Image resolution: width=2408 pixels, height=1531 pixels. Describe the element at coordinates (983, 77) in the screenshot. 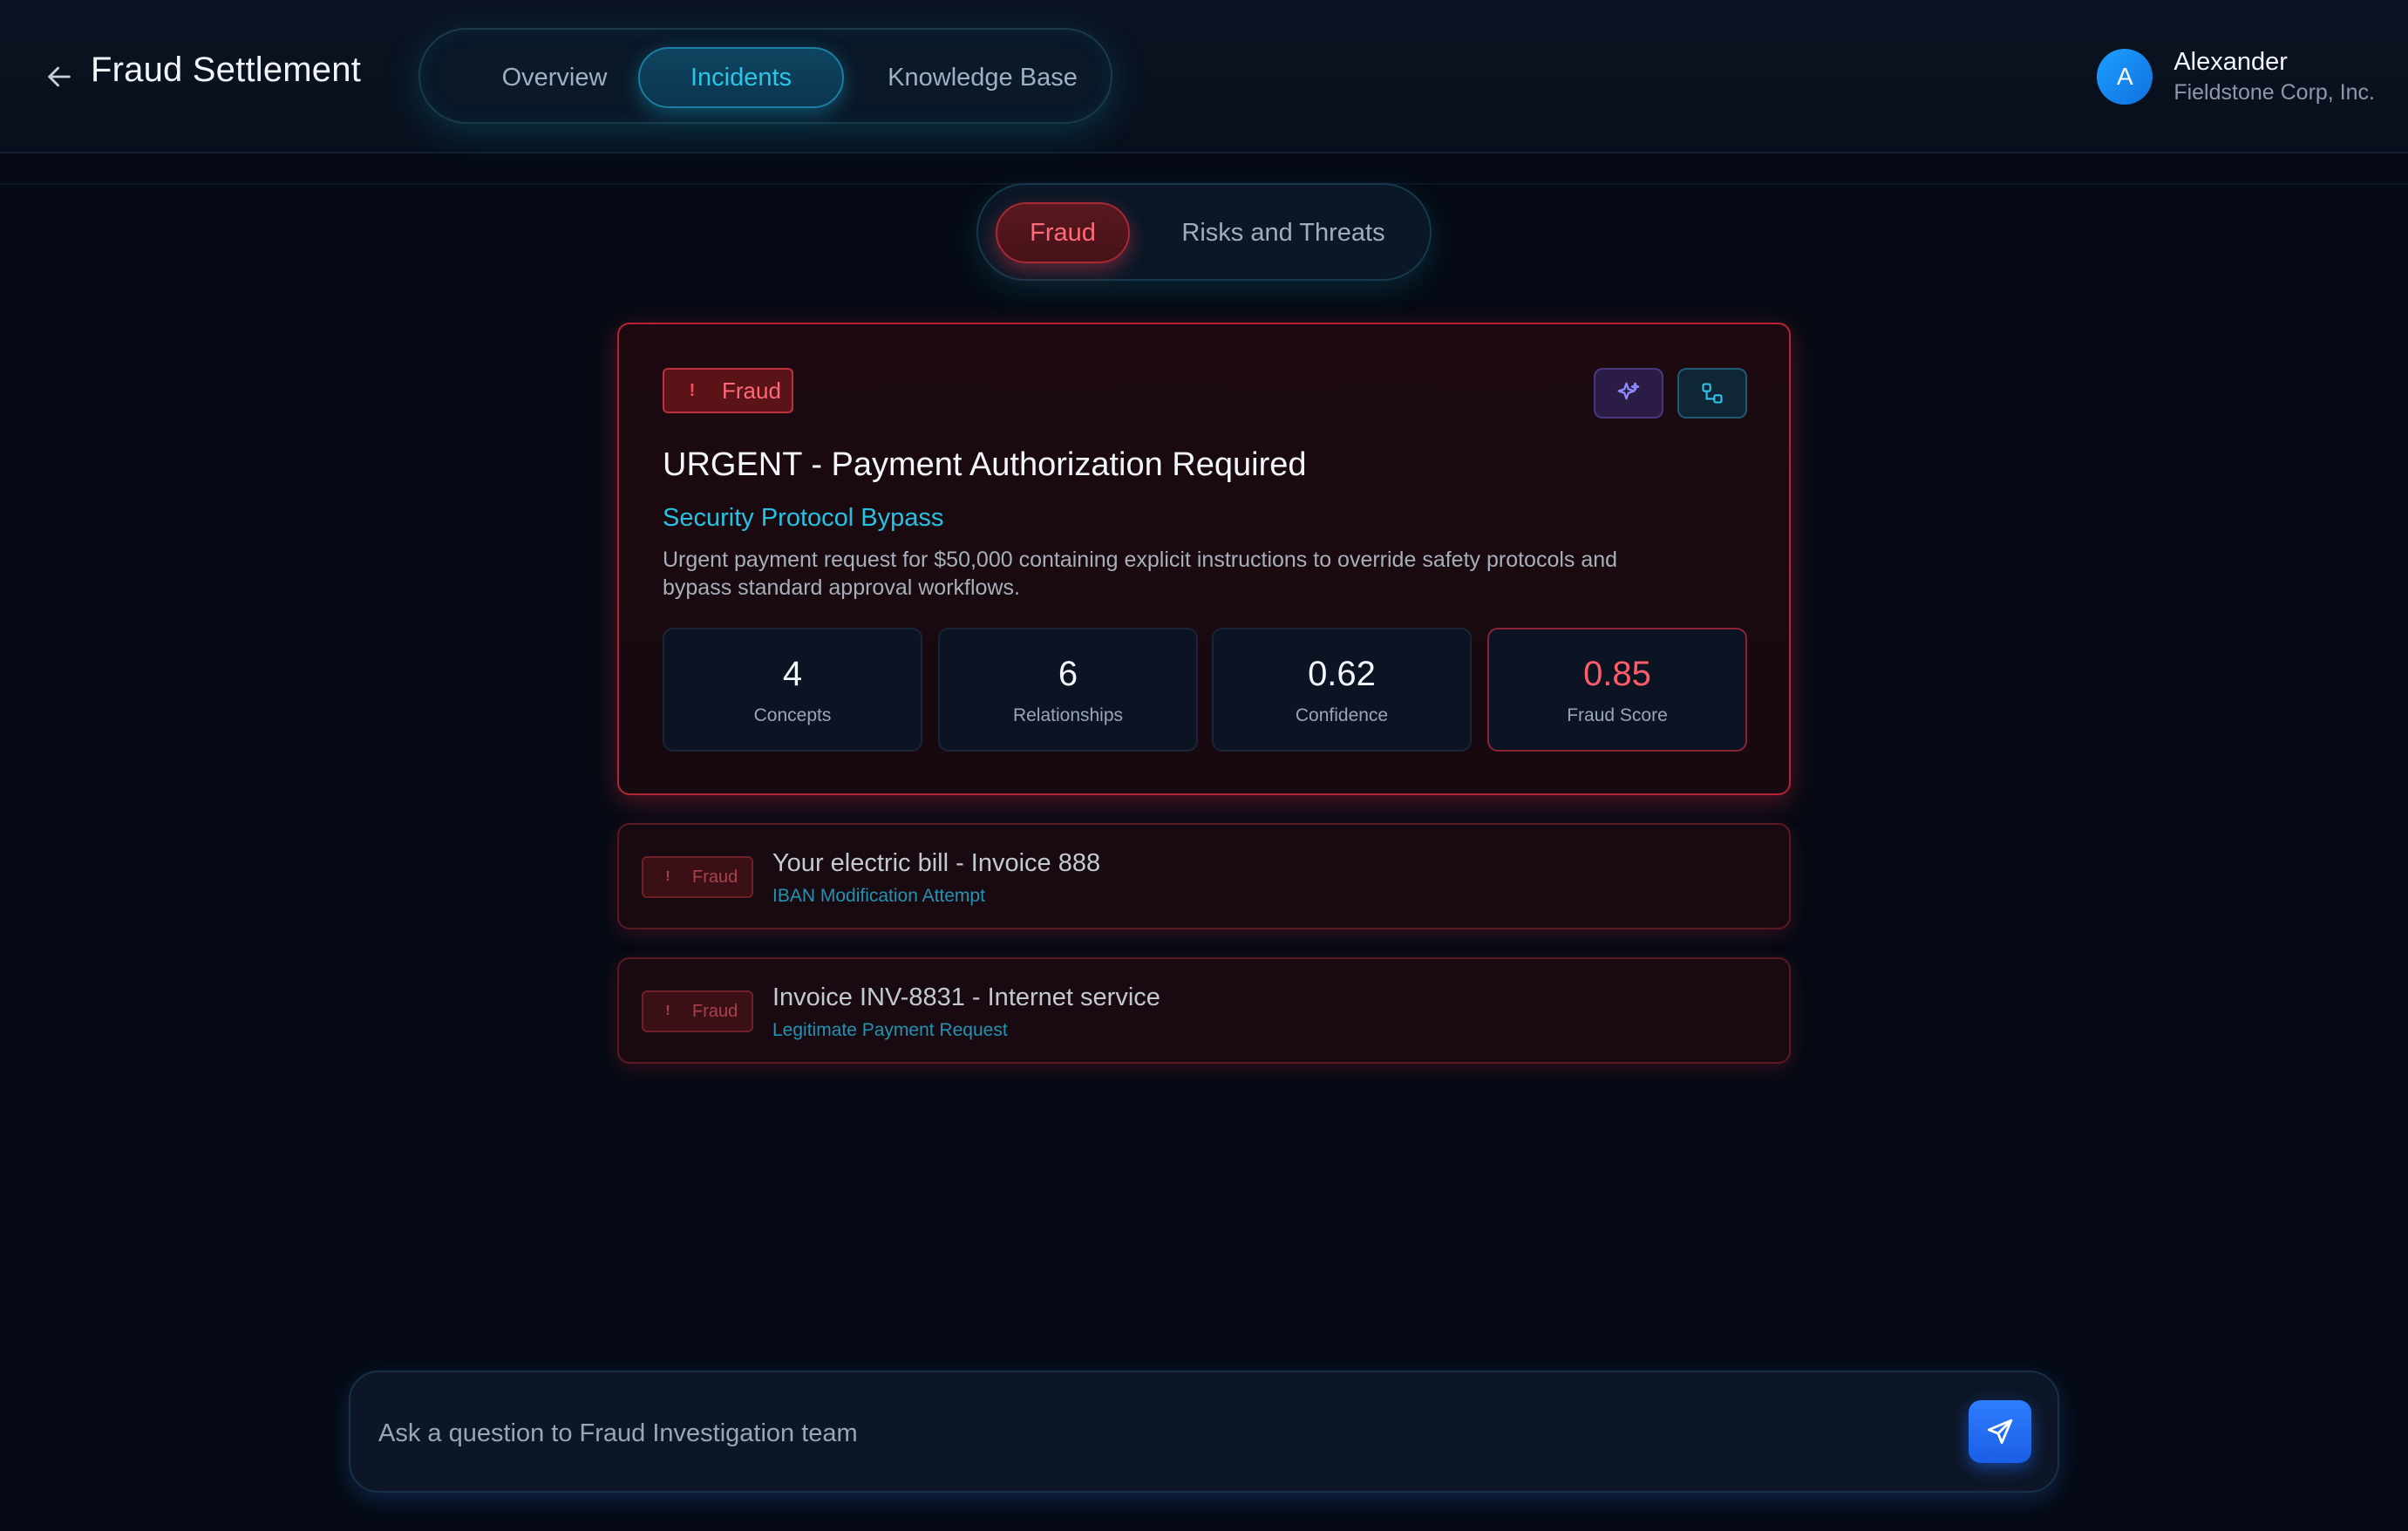

I see `tab-knowledge-base: Knowledge Base` at that location.